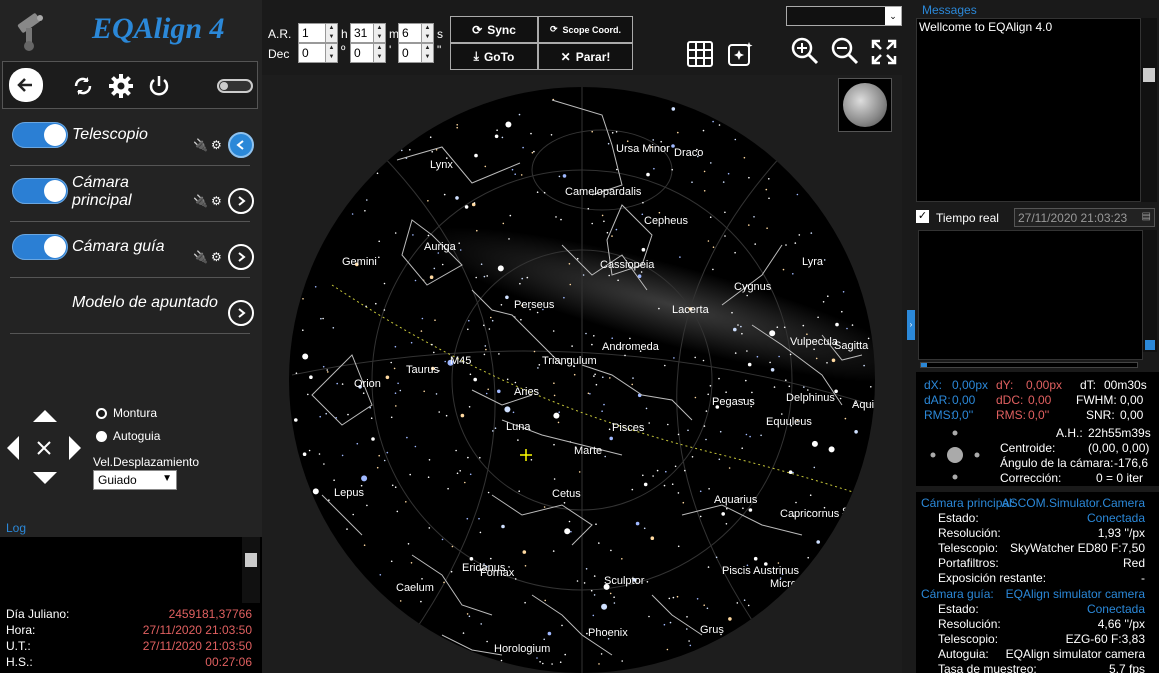 Image resolution: width=1159 pixels, height=673 pixels. I want to click on telescope-collapse-button, so click(241, 145).